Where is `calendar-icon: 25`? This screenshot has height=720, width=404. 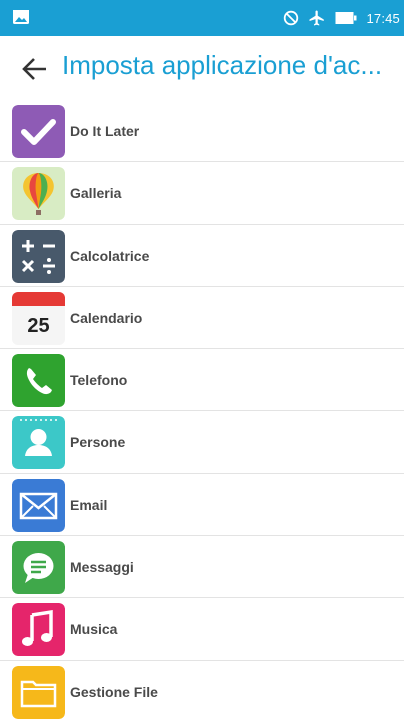 calendar-icon: 25 is located at coordinates (38, 318).